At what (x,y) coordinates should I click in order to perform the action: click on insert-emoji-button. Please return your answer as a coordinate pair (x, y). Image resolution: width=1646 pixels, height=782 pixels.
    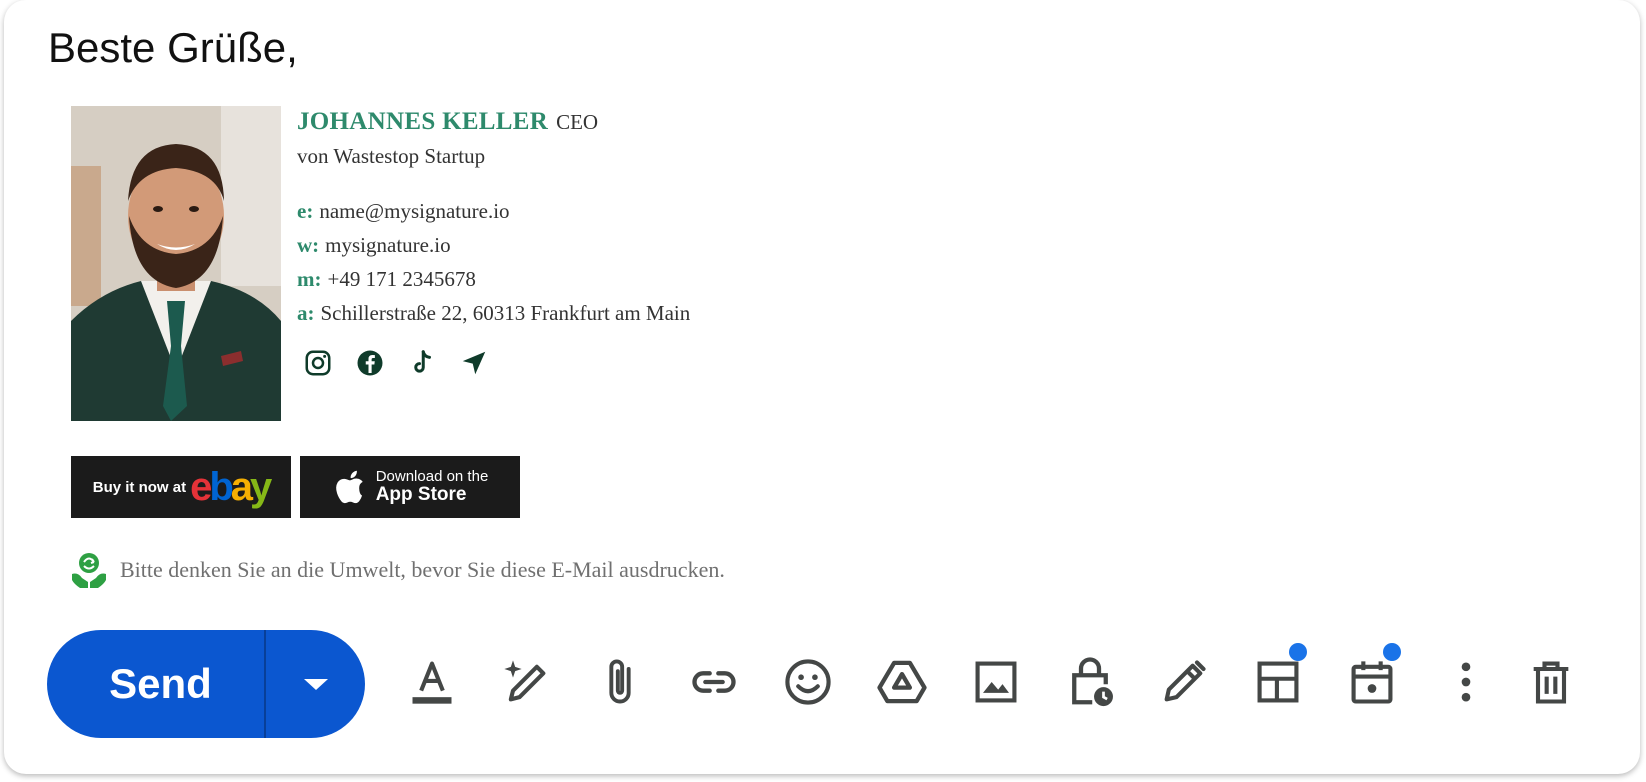
    Looking at the image, I should click on (808, 682).